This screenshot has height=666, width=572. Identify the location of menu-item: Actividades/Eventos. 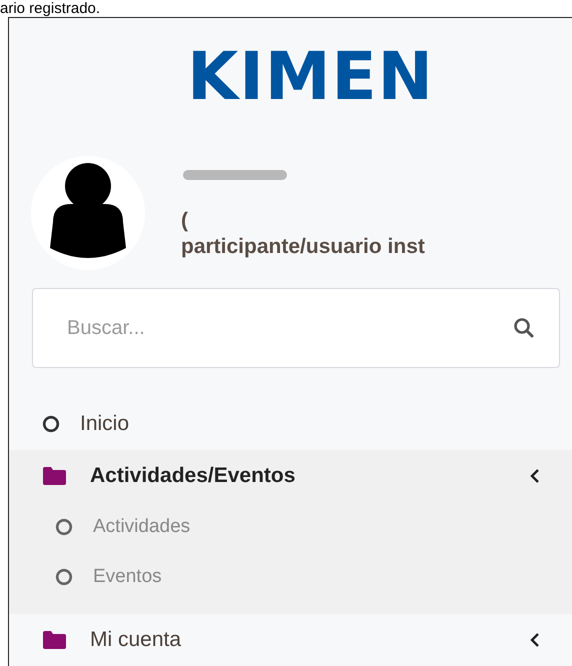
(290, 476).